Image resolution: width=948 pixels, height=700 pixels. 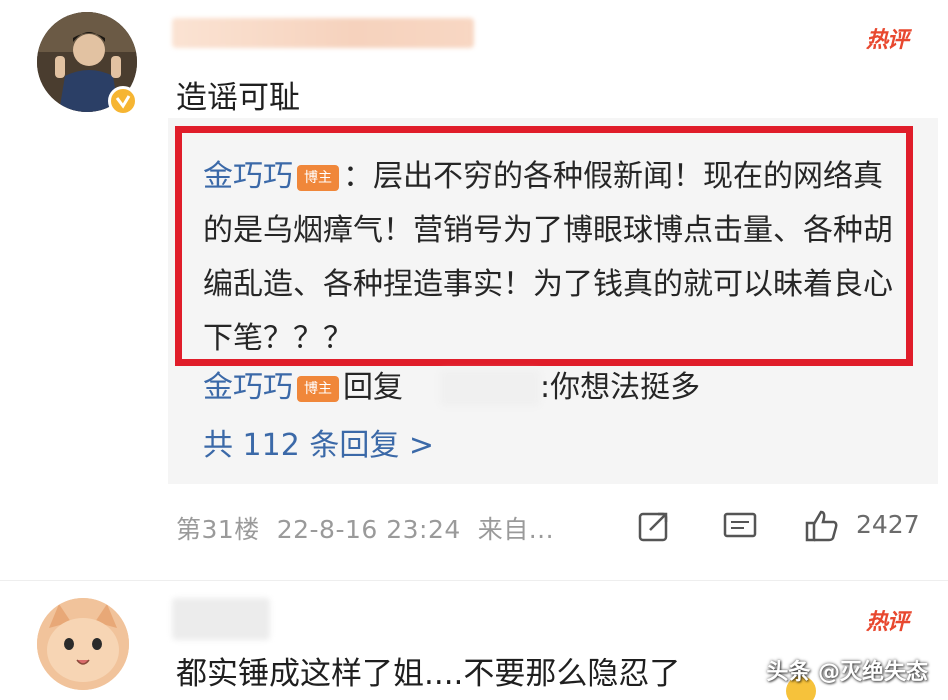 I want to click on second-reply: 金巧巧 博主 回复, so click(x=303, y=388).